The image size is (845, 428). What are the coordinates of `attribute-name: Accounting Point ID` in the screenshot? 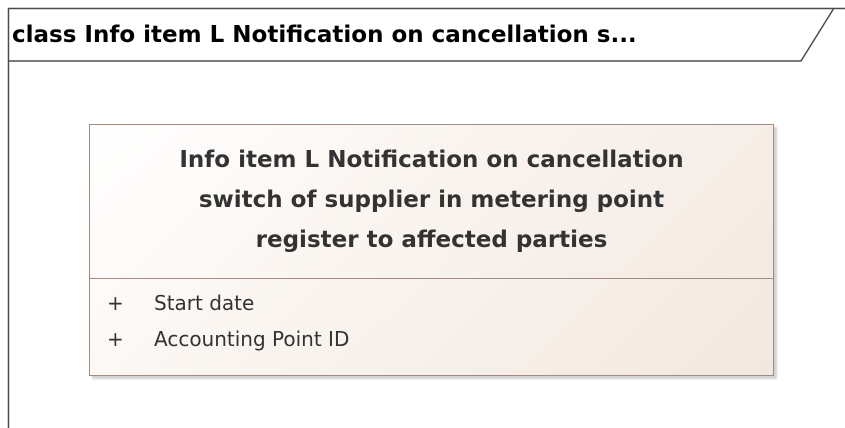 It's located at (252, 339).